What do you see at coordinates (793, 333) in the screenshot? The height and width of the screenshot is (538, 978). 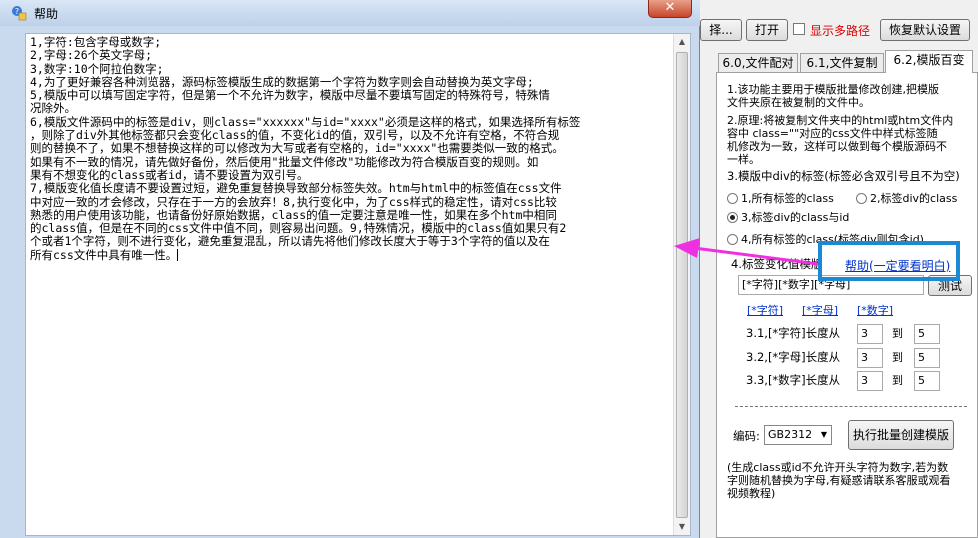 I see `char-length-label: 3.1,[*字符]长度从` at bounding box center [793, 333].